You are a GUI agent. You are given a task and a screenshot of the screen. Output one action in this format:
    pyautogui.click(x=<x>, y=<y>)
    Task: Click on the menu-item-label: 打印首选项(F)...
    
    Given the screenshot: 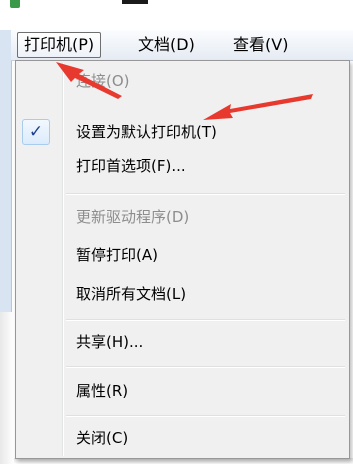 What is the action you would take?
    pyautogui.click(x=131, y=166)
    